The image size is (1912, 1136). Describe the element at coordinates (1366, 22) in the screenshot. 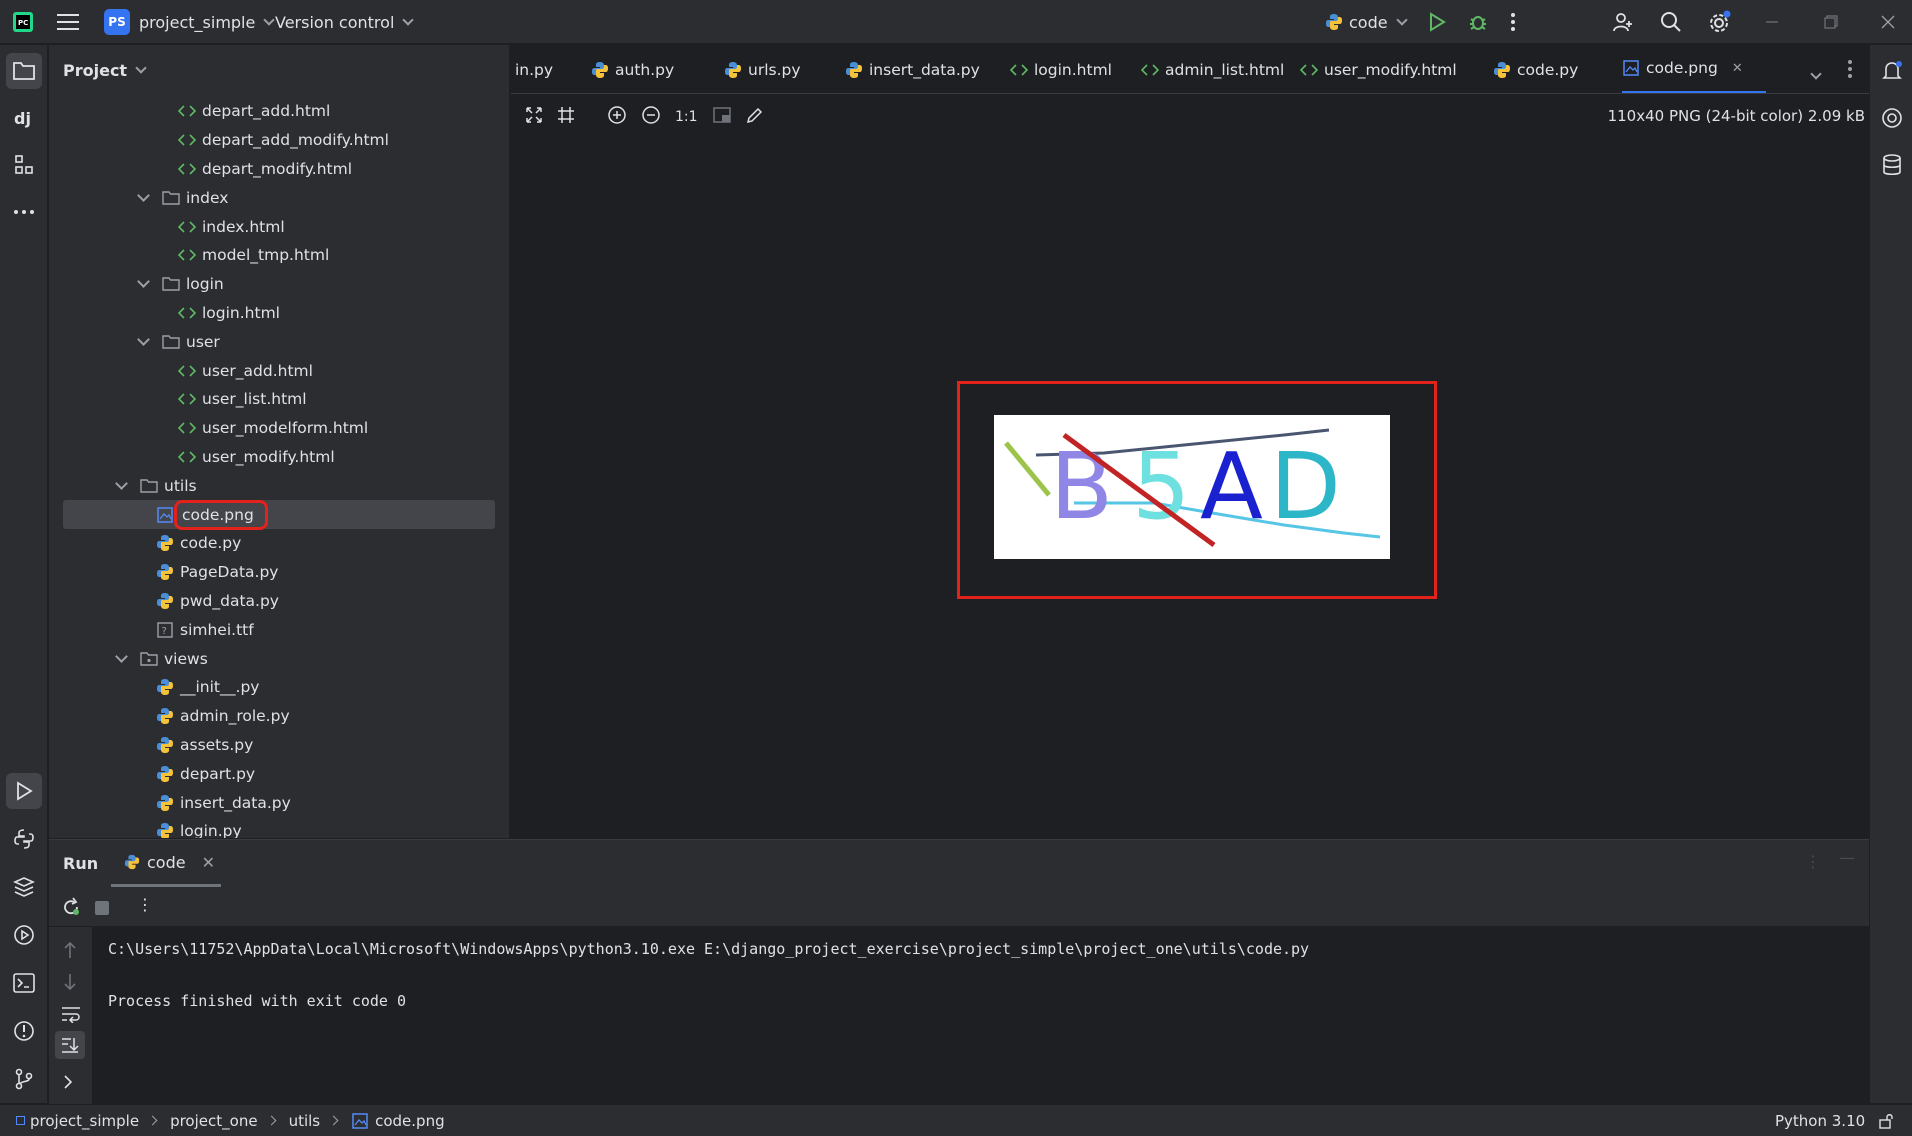

I see `run-config-selector: code` at that location.